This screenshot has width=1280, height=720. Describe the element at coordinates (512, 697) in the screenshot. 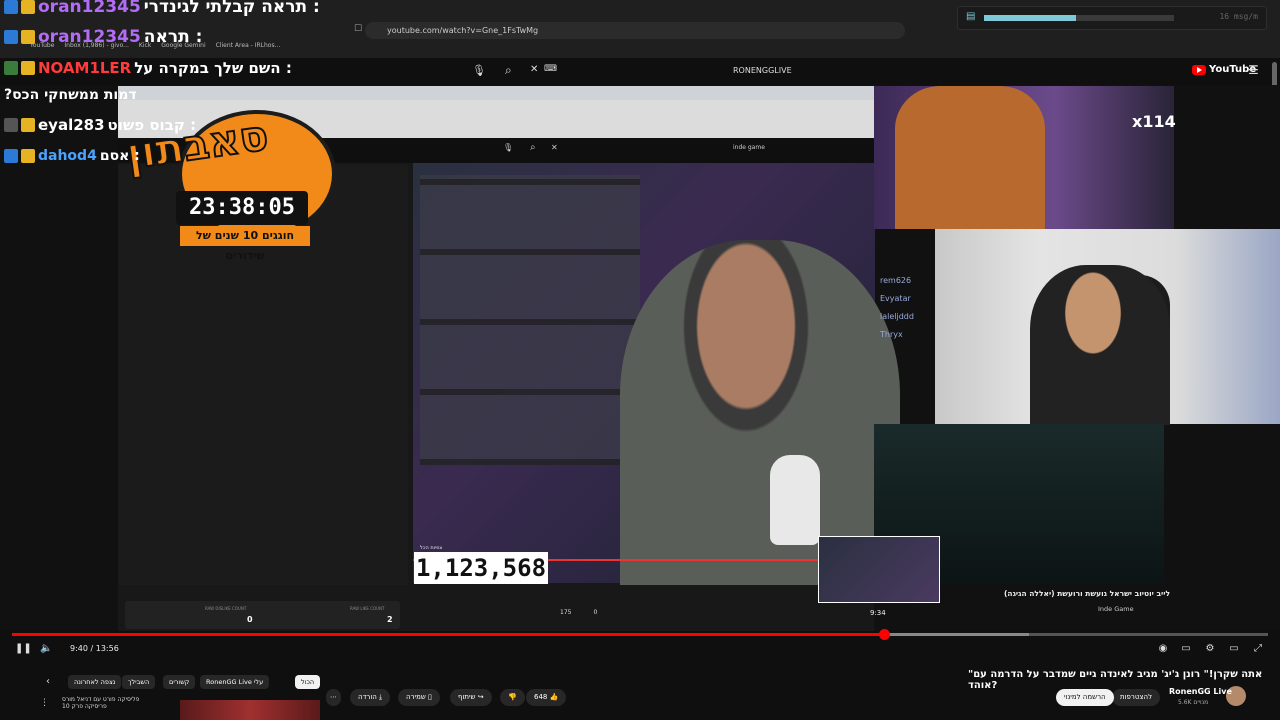

I see `dislike-button: 👎` at that location.